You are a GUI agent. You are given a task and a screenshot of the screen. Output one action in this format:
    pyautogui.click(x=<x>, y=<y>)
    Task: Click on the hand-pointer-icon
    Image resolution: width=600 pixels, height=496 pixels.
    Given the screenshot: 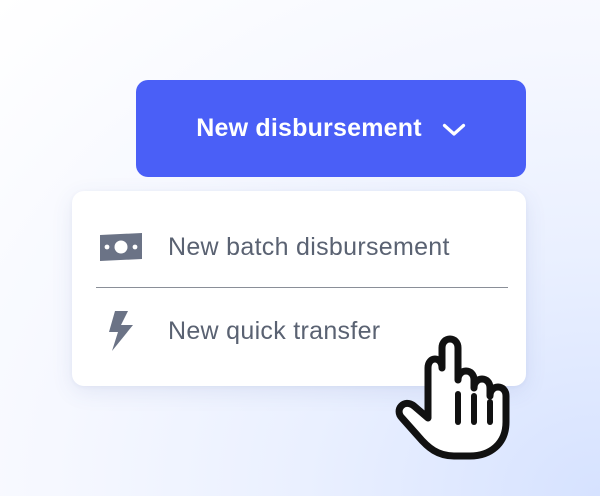 What is the action you would take?
    pyautogui.click(x=458, y=394)
    